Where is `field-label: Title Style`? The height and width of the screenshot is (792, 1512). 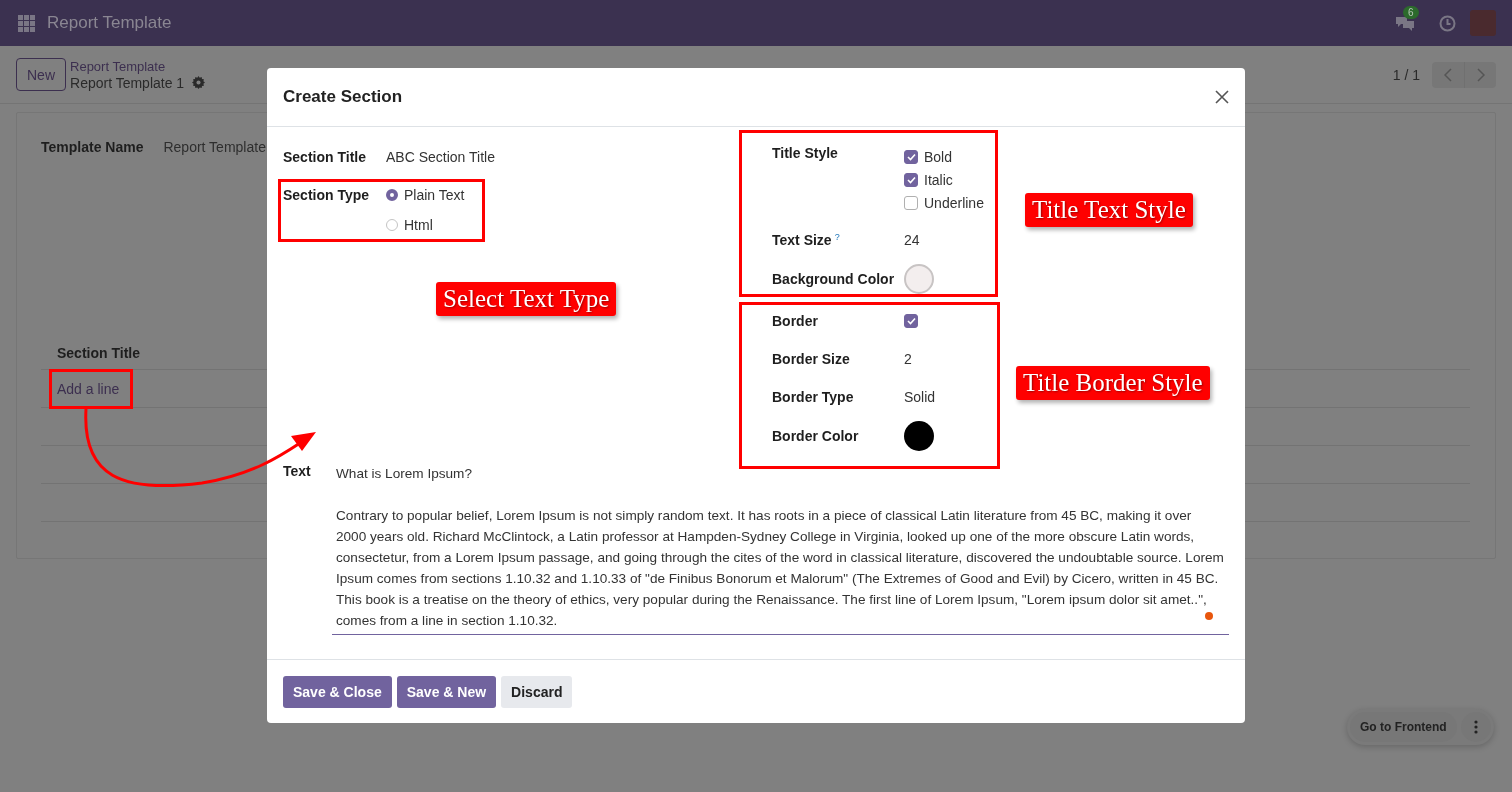
field-label: Title Style is located at coordinates (805, 153).